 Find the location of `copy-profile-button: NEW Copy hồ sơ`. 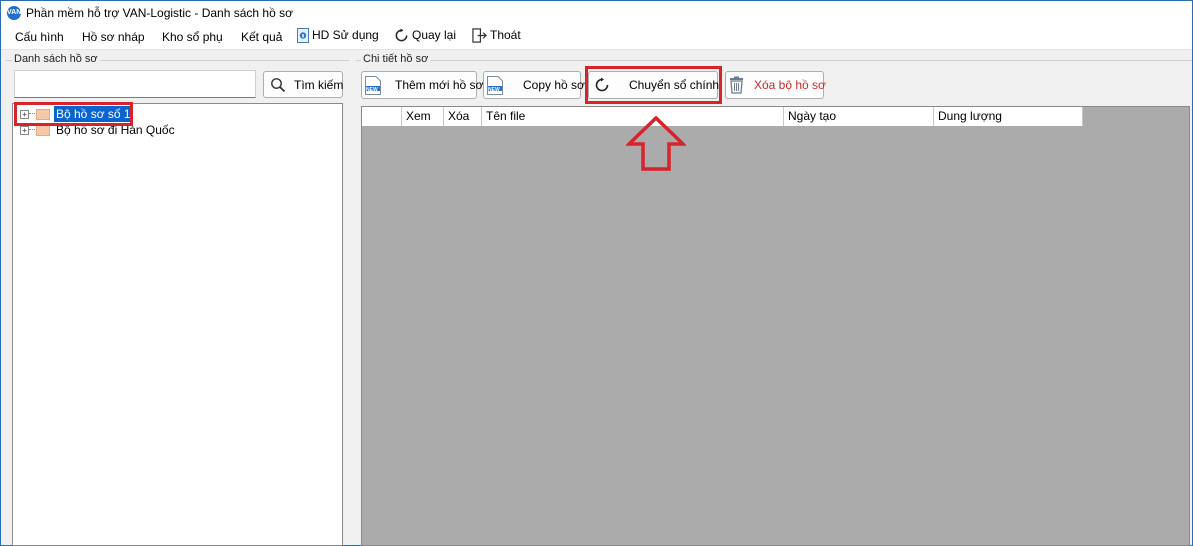

copy-profile-button: NEW Copy hồ sơ is located at coordinates (534, 85).